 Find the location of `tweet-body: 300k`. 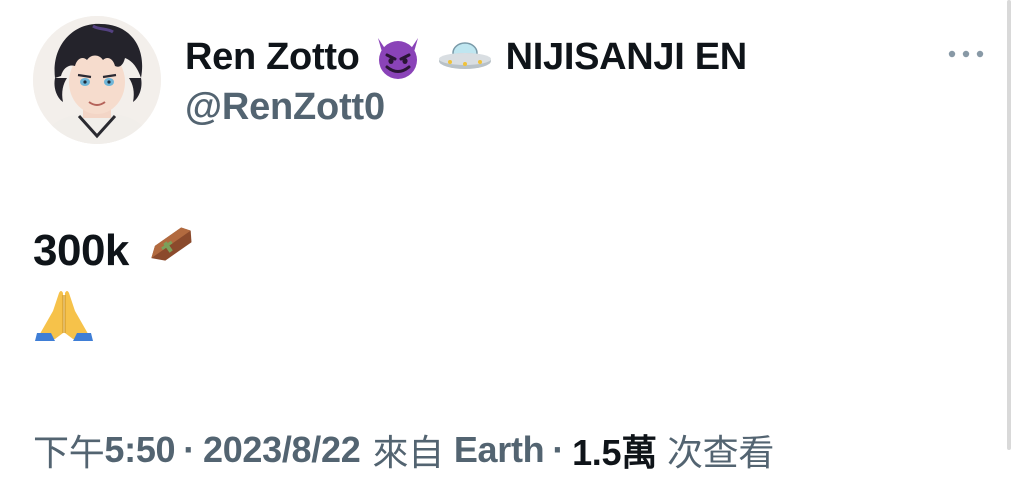

tweet-body: 300k is located at coordinates (117, 282).